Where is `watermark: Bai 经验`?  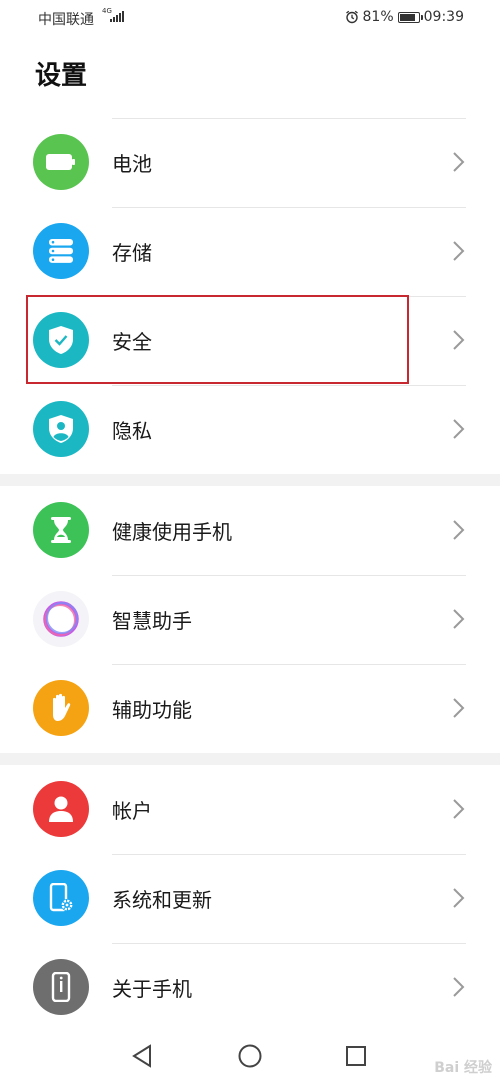
watermark: Bai 经验 is located at coordinates (463, 1068).